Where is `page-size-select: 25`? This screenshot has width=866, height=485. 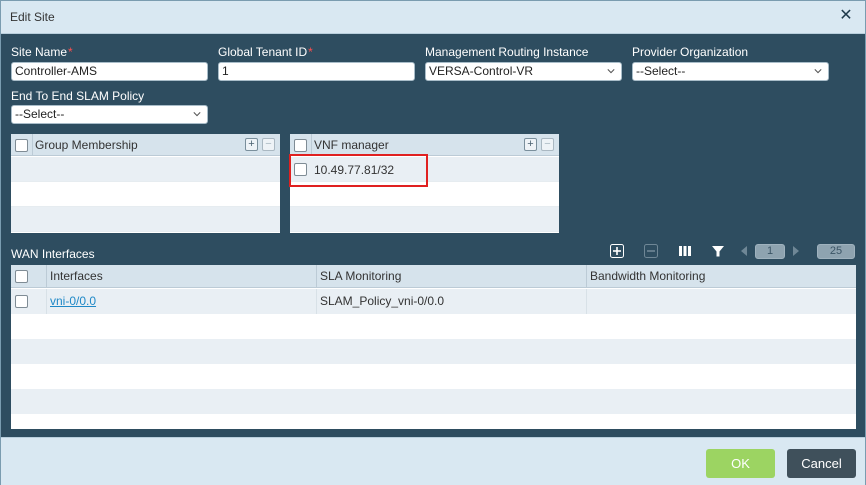 page-size-select: 25 is located at coordinates (836, 251).